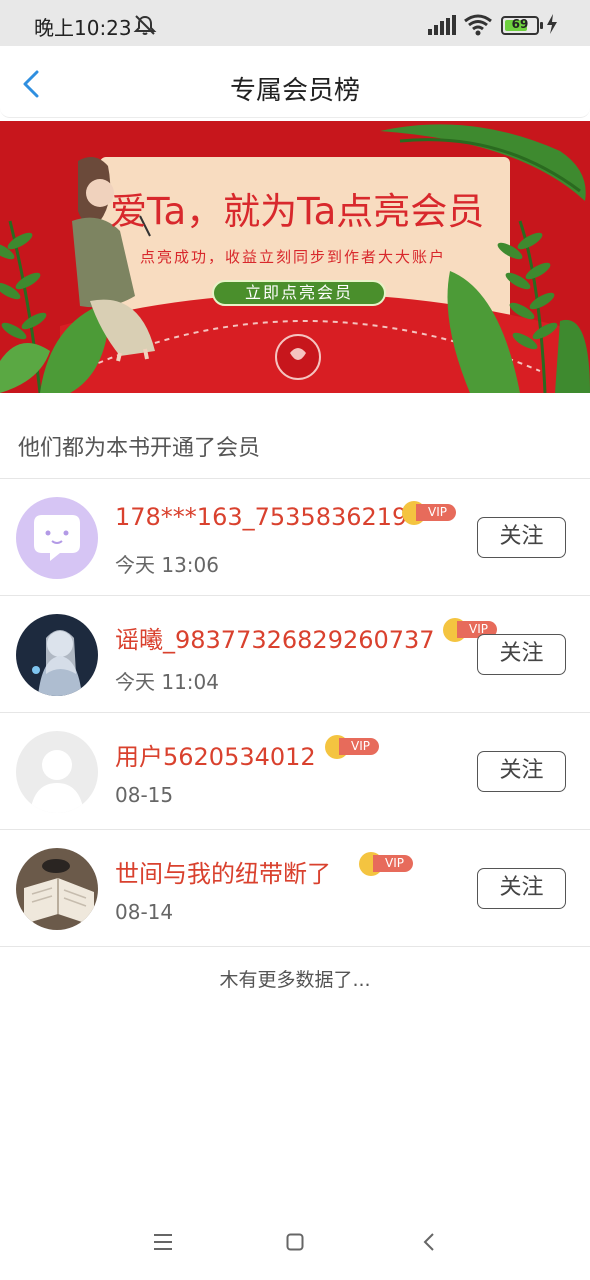  Describe the element at coordinates (294, 91) in the screenshot. I see `page-title: 专属会员榜` at that location.